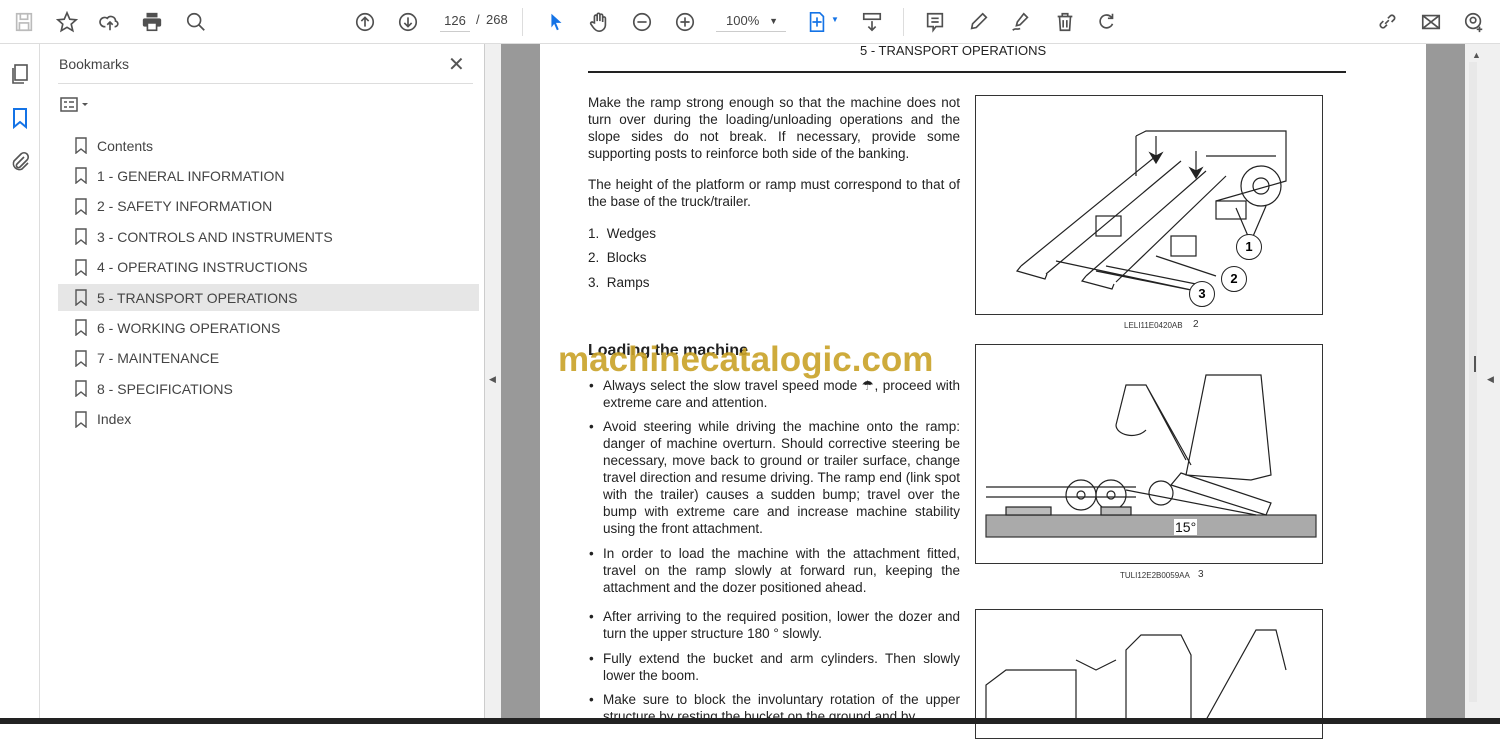  Describe the element at coordinates (20, 384) in the screenshot. I see `navigation-rail` at that location.